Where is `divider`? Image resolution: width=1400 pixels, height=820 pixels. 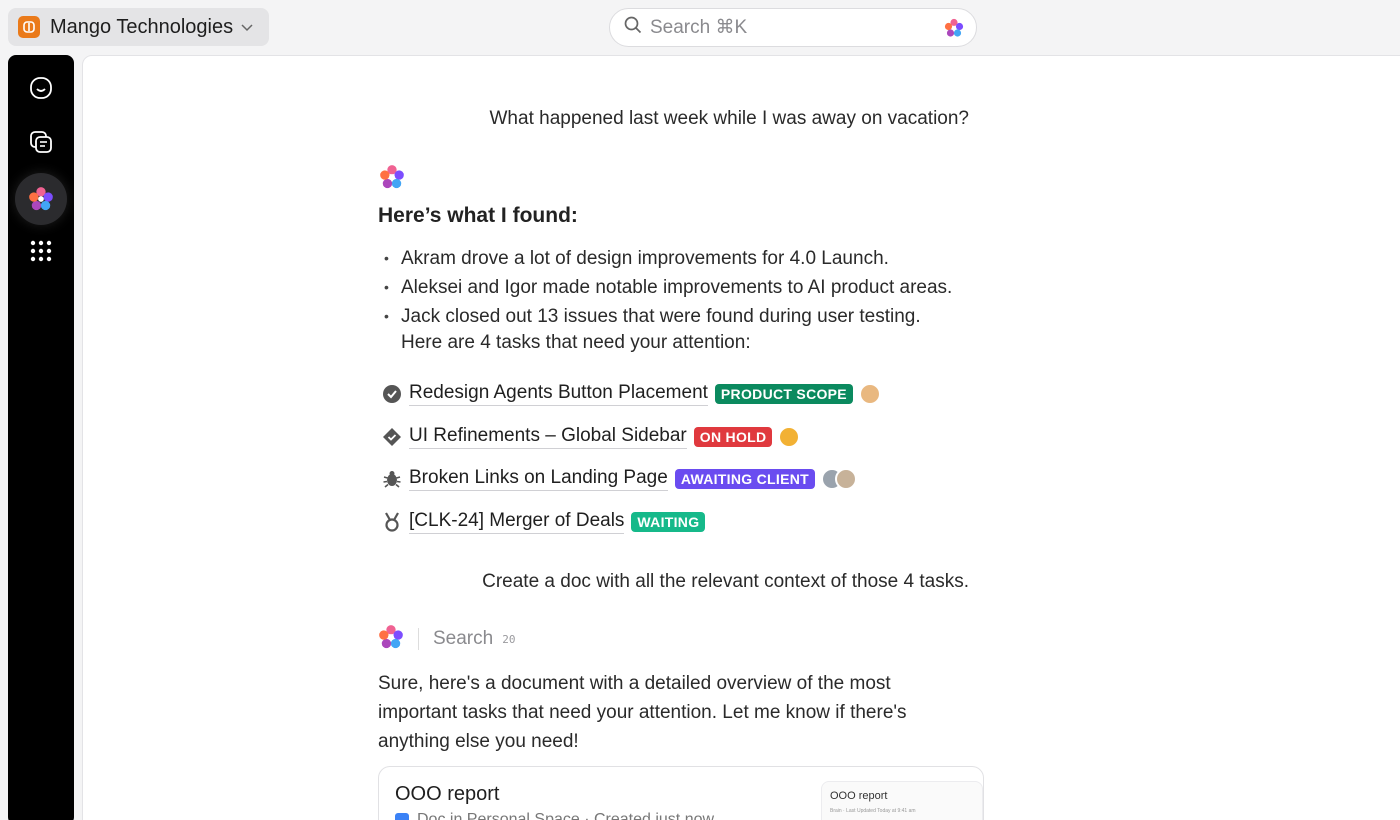 divider is located at coordinates (418, 639).